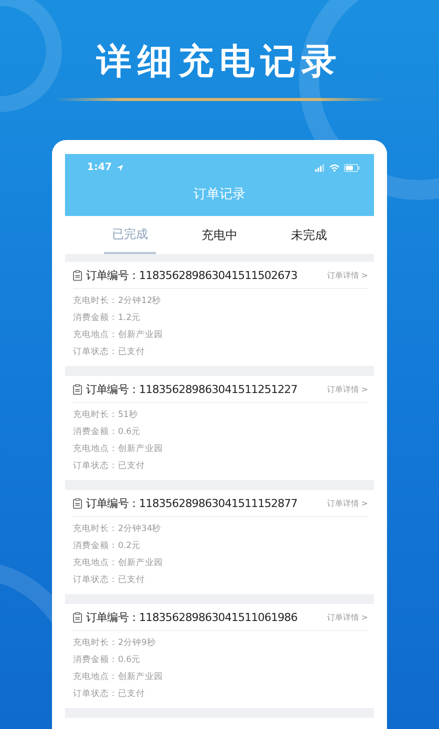  I want to click on order-number: 订单编号：118356289863041511152877, so click(192, 503).